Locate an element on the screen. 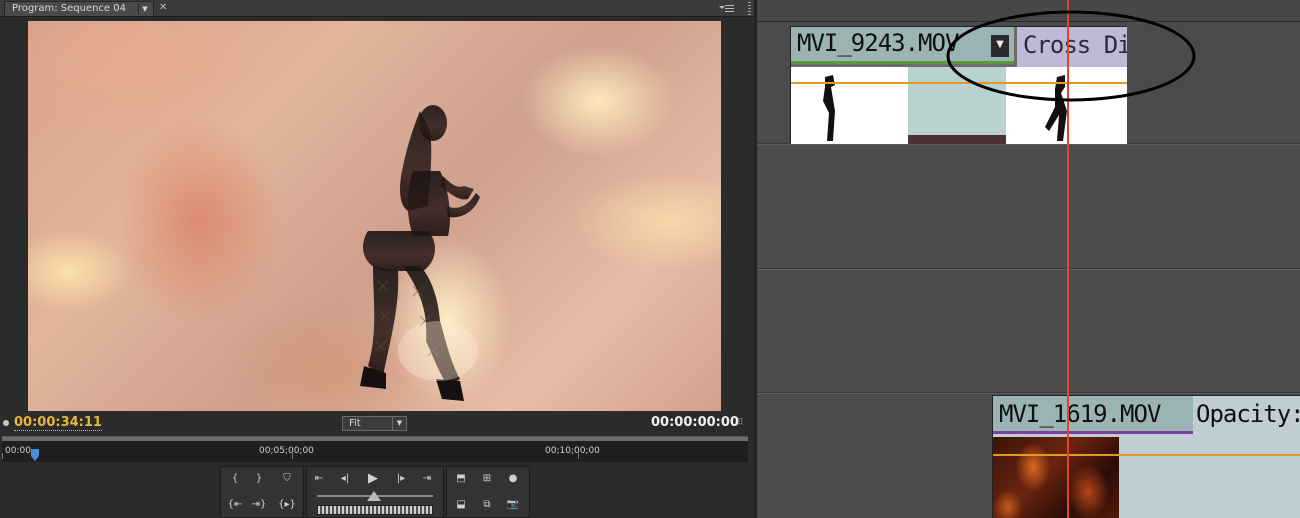 This screenshot has height=518, width=1300. panel-tab-bar: Program: Sequence 04 ▼ ✕ is located at coordinates (377, 8).